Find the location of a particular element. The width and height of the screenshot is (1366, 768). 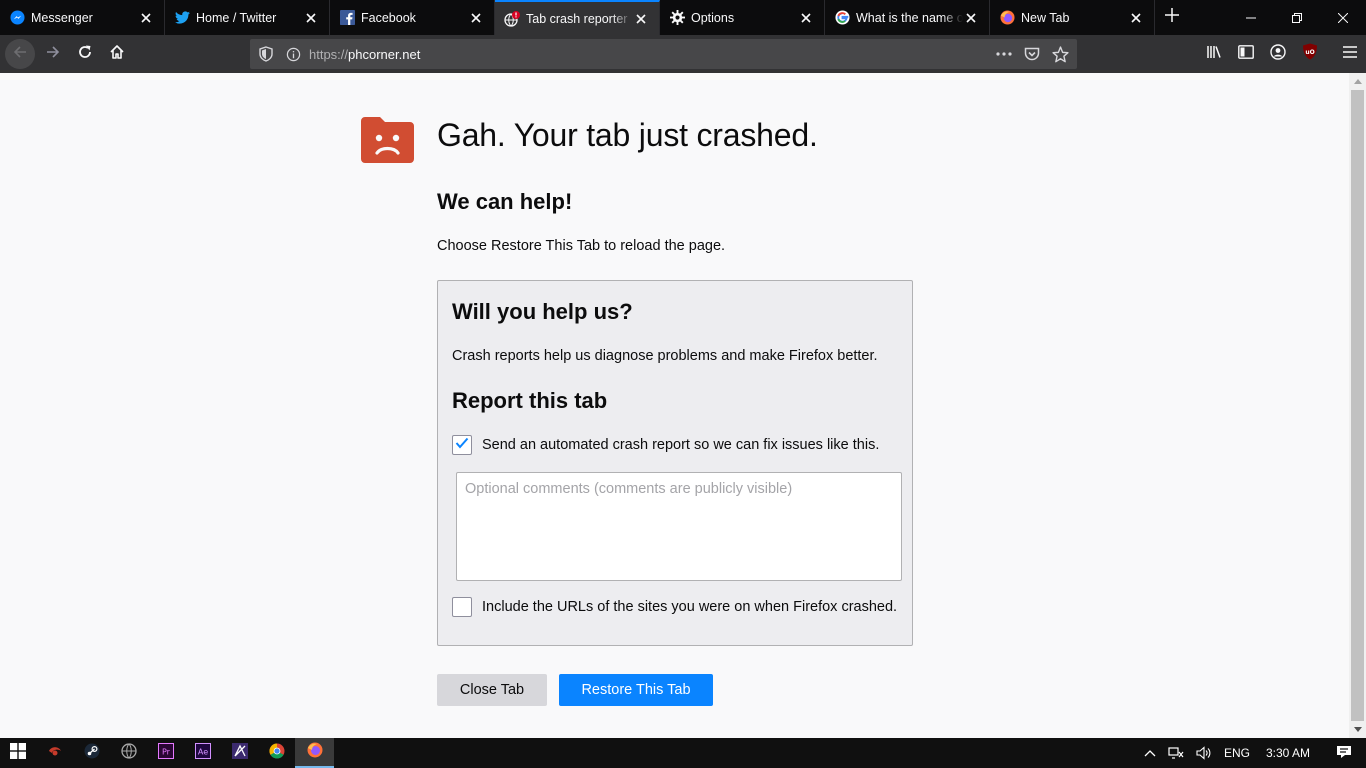

hamburger-menu-icon is located at coordinates (1350, 54).